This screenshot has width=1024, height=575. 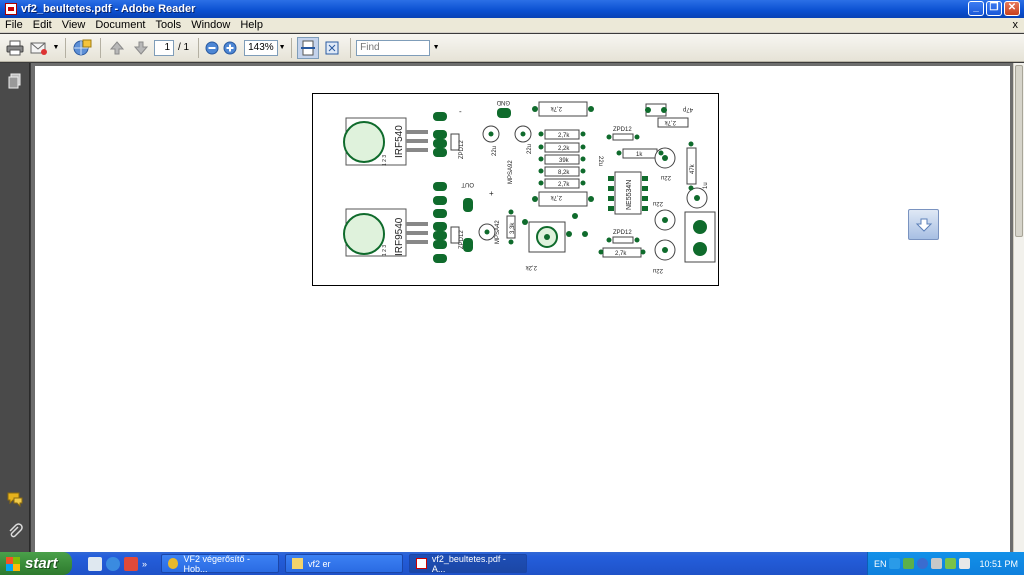 What do you see at coordinates (1018, 307) in the screenshot?
I see `vertical-scrollbar` at bounding box center [1018, 307].